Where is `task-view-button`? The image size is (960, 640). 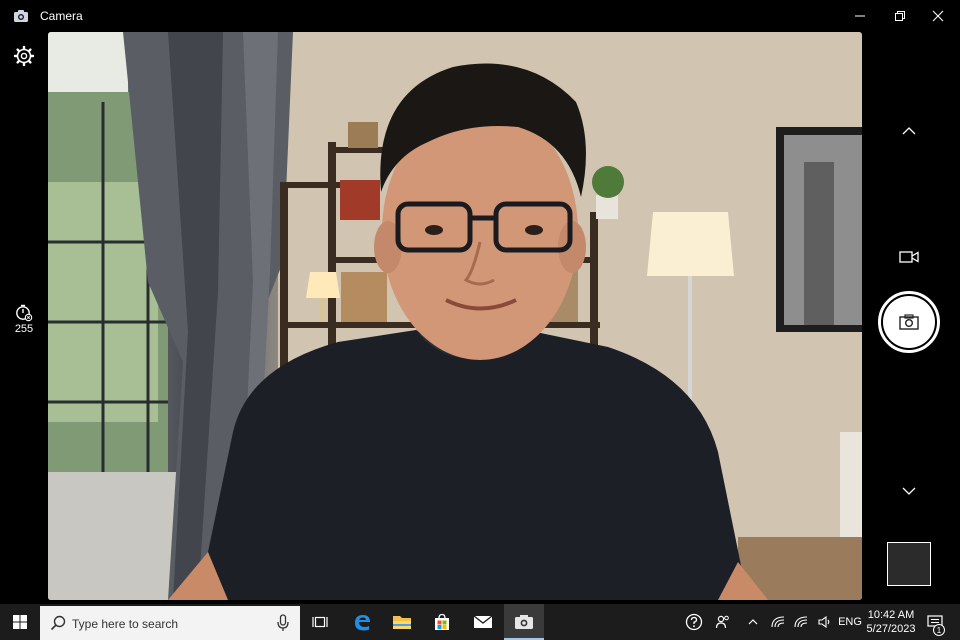
task-view-button is located at coordinates (320, 622).